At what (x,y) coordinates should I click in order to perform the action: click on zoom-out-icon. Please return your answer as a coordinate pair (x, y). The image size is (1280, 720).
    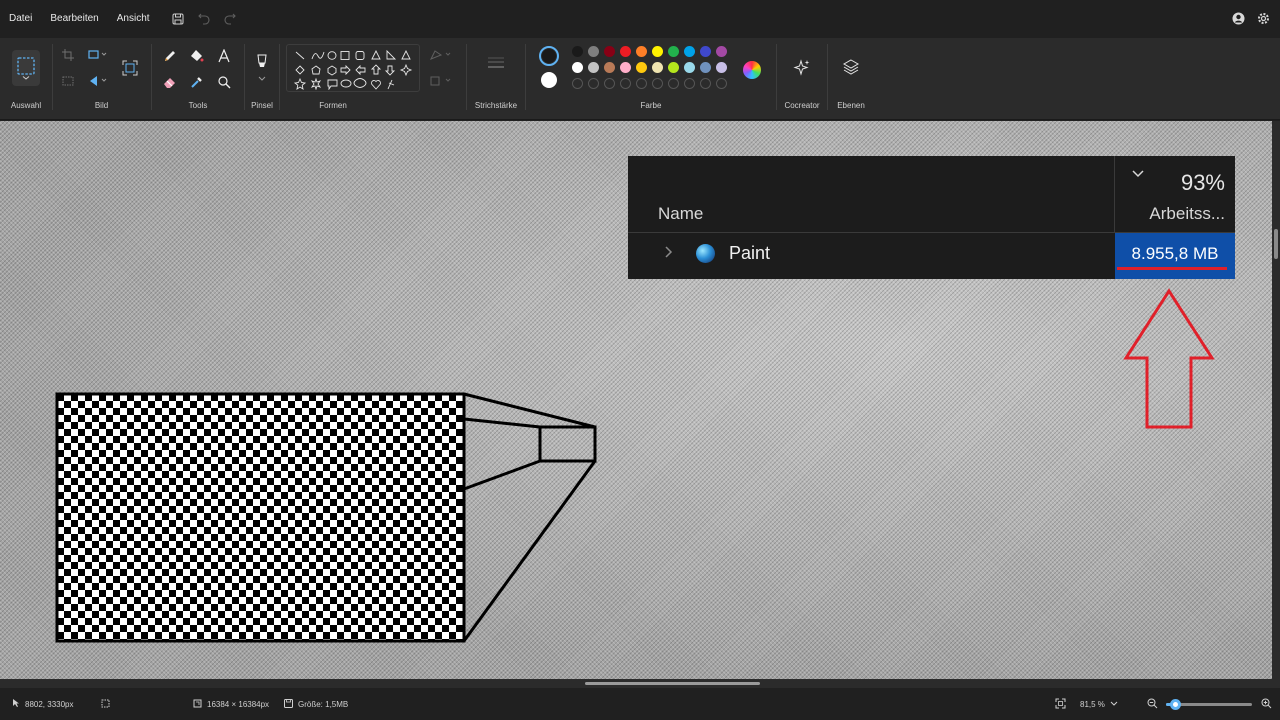
    Looking at the image, I should click on (1152, 704).